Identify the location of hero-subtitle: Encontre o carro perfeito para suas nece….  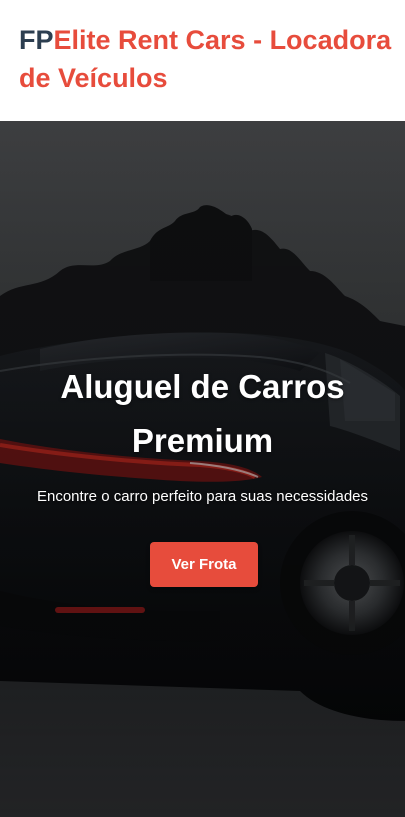
(202, 496).